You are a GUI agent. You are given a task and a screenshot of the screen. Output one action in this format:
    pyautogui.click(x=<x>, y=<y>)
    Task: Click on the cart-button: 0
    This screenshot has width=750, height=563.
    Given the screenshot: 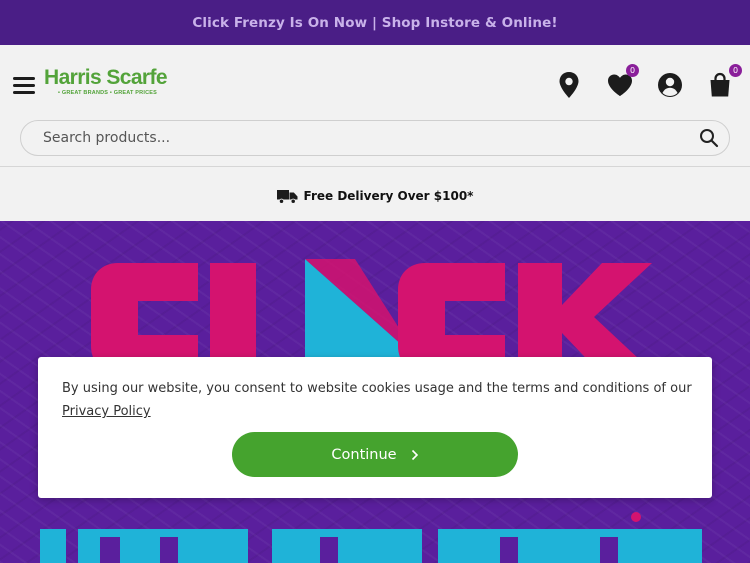 What is the action you would take?
    pyautogui.click(x=724, y=82)
    